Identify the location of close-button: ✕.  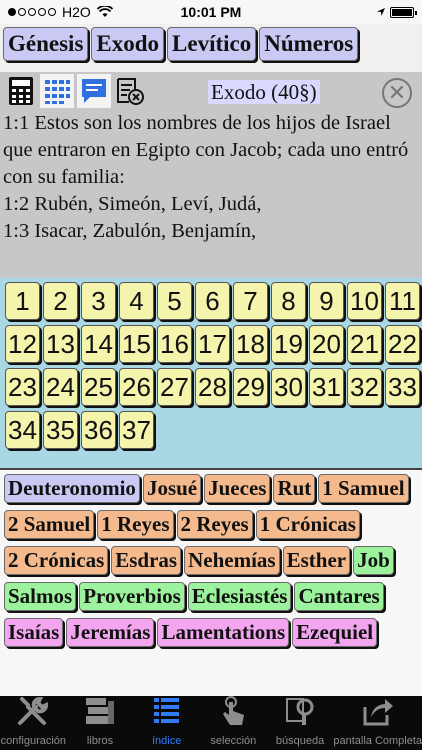
(397, 93).